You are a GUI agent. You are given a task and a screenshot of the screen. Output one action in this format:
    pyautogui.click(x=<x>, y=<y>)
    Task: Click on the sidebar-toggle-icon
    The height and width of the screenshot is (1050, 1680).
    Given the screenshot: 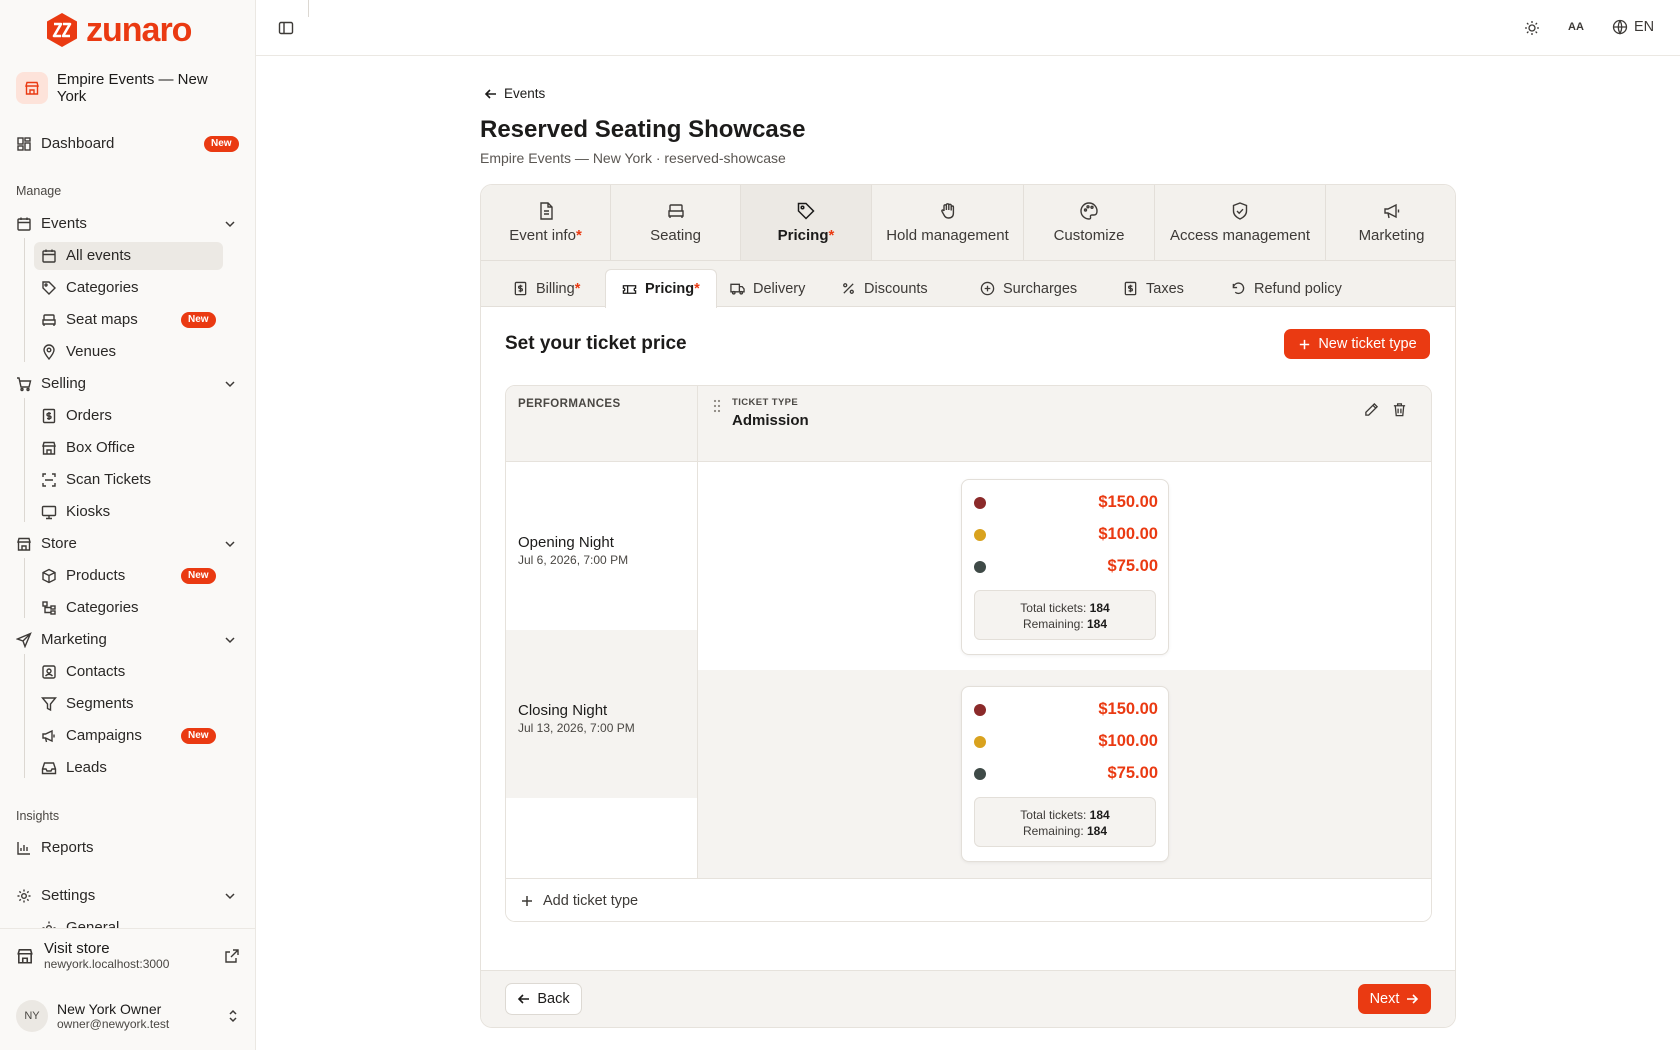 What is the action you would take?
    pyautogui.click(x=286, y=28)
    